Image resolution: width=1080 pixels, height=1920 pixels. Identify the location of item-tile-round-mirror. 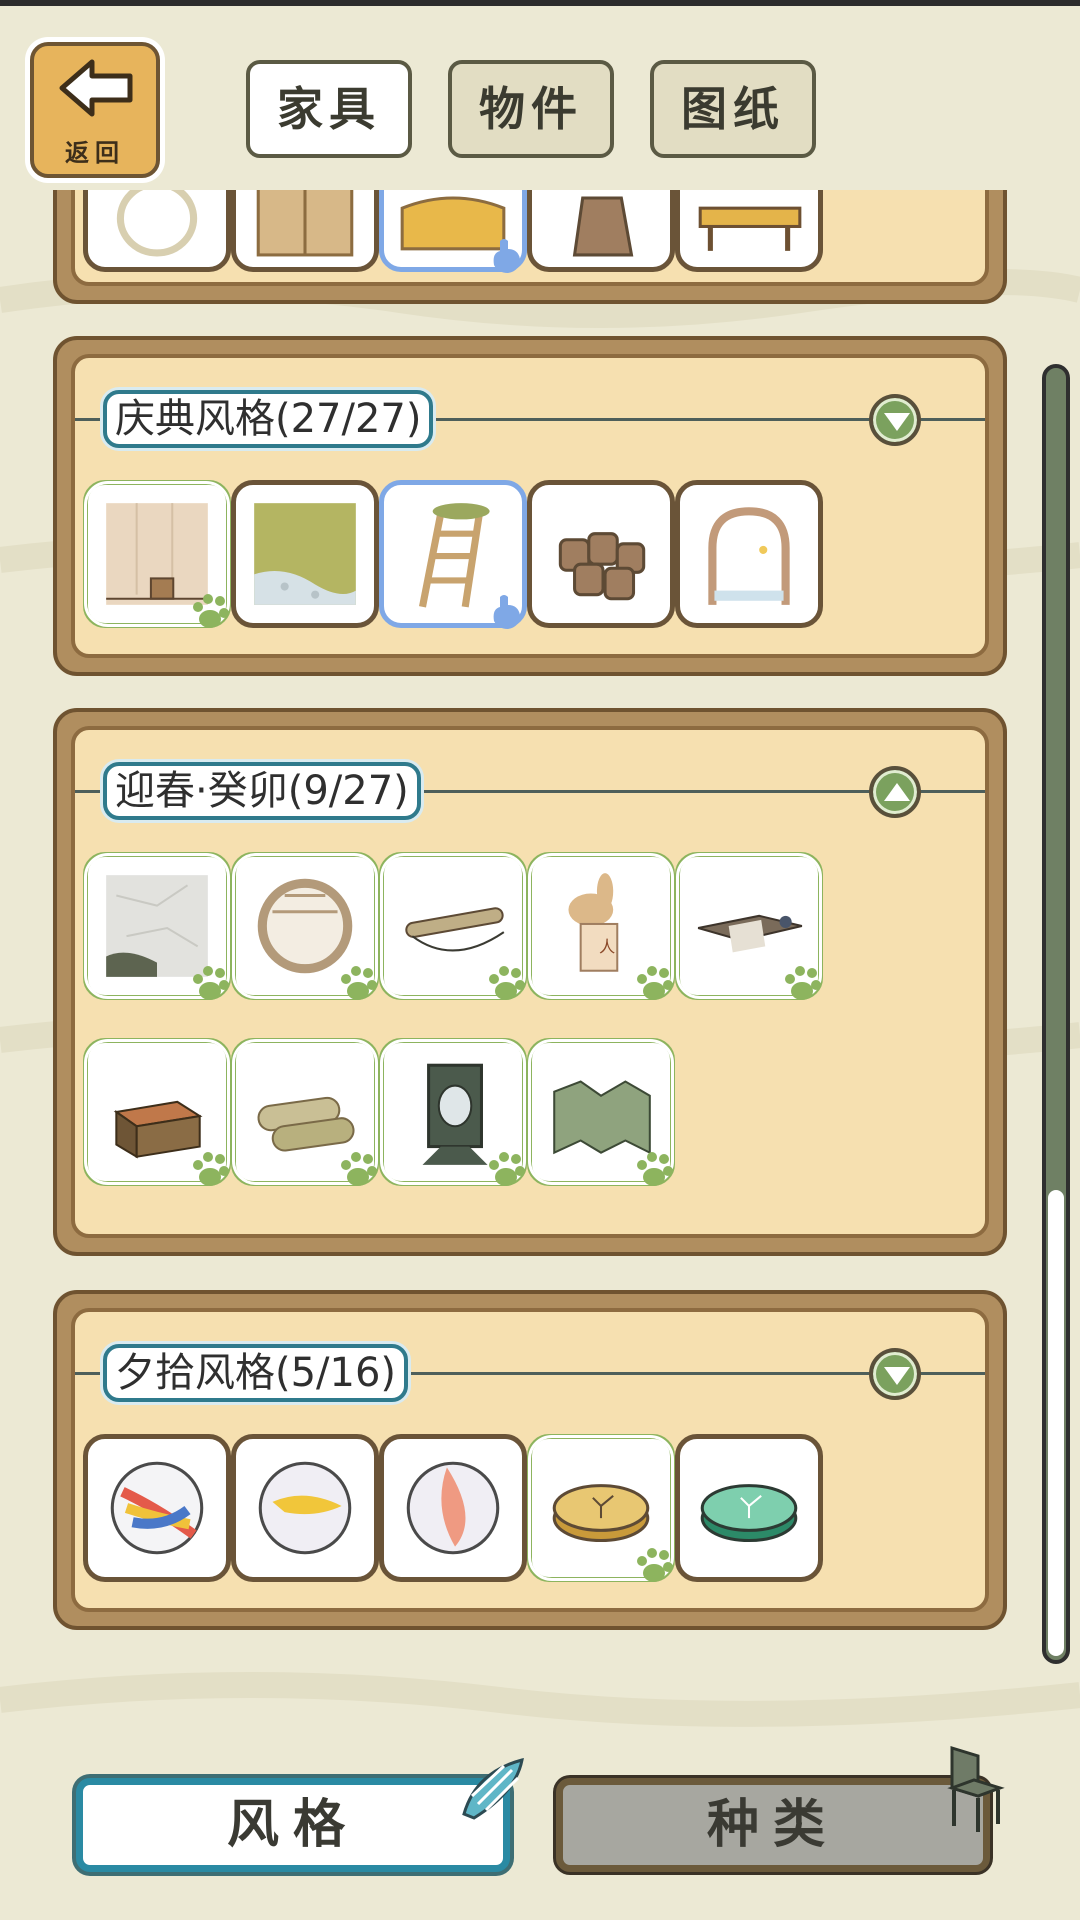
(157, 231).